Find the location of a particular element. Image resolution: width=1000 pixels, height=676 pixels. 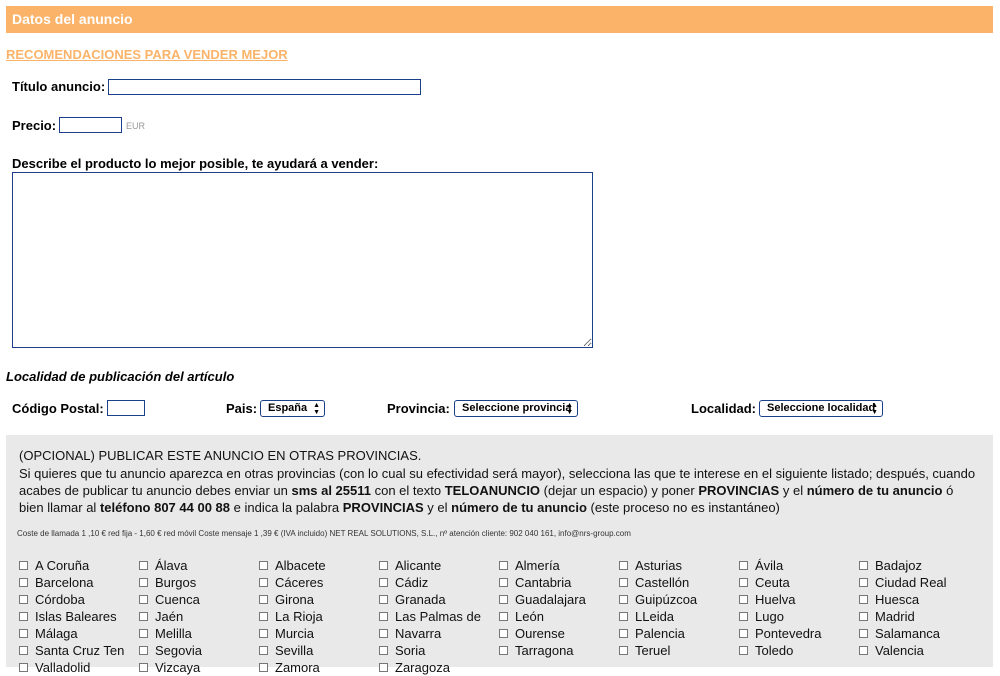

province-option: Guadalajara is located at coordinates (542, 599).